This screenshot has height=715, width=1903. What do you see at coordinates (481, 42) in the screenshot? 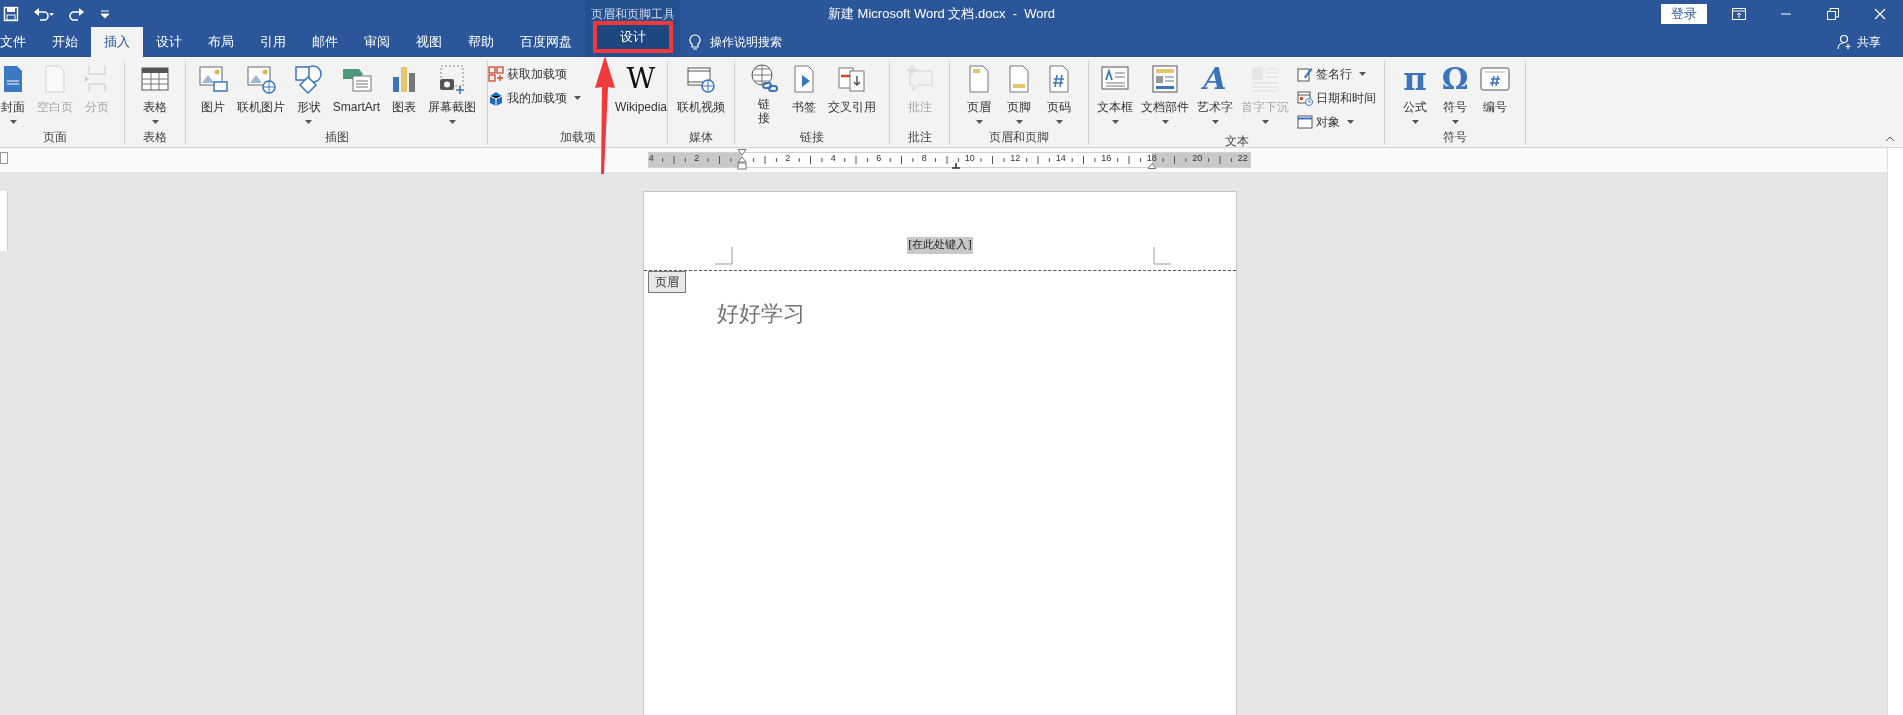
I see `ribbon-tab: 帮助` at bounding box center [481, 42].